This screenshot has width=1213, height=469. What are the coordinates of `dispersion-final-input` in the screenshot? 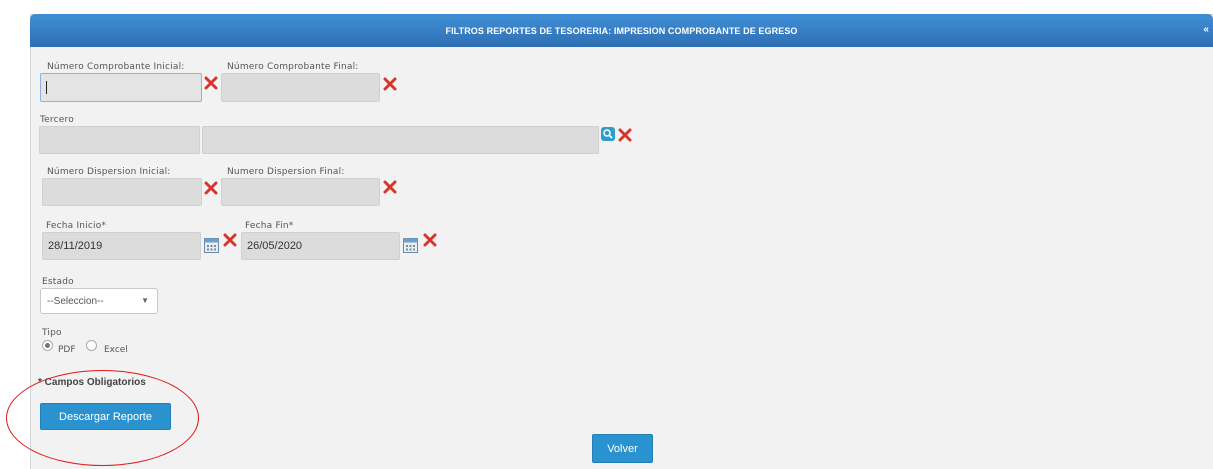 It's located at (300, 192).